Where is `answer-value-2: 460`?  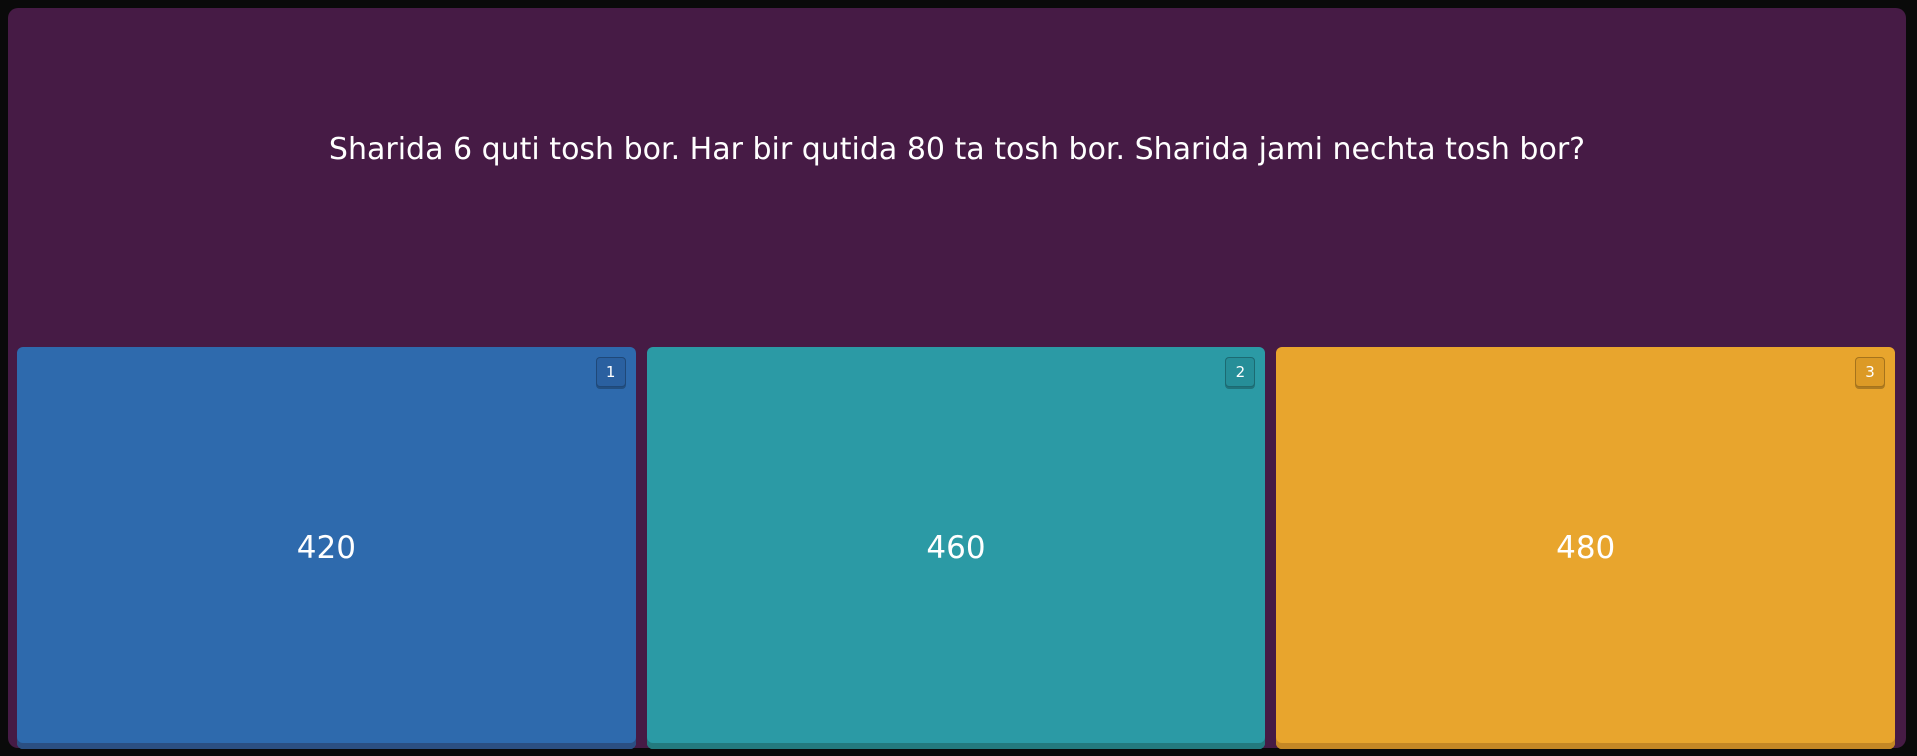
answer-value-2: 460 is located at coordinates (956, 548).